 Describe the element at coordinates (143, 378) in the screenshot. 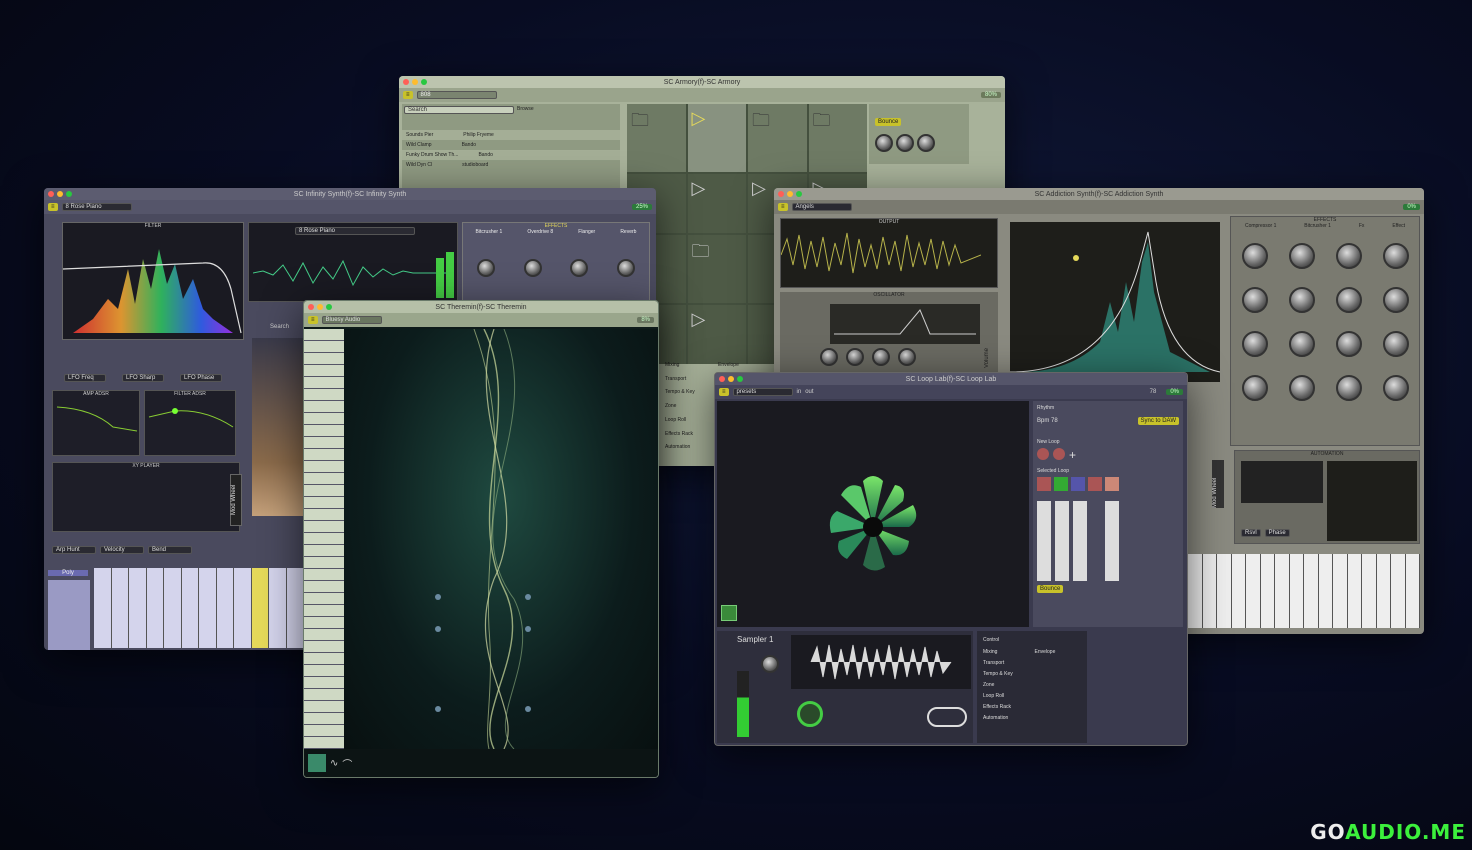

I see `lfo-sharp-button: LFO Sharp` at that location.